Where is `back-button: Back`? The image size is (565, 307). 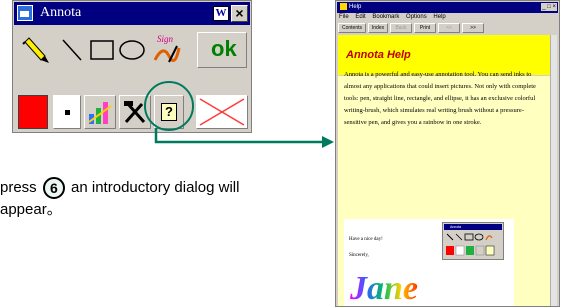
back-button: Back is located at coordinates (401, 28).